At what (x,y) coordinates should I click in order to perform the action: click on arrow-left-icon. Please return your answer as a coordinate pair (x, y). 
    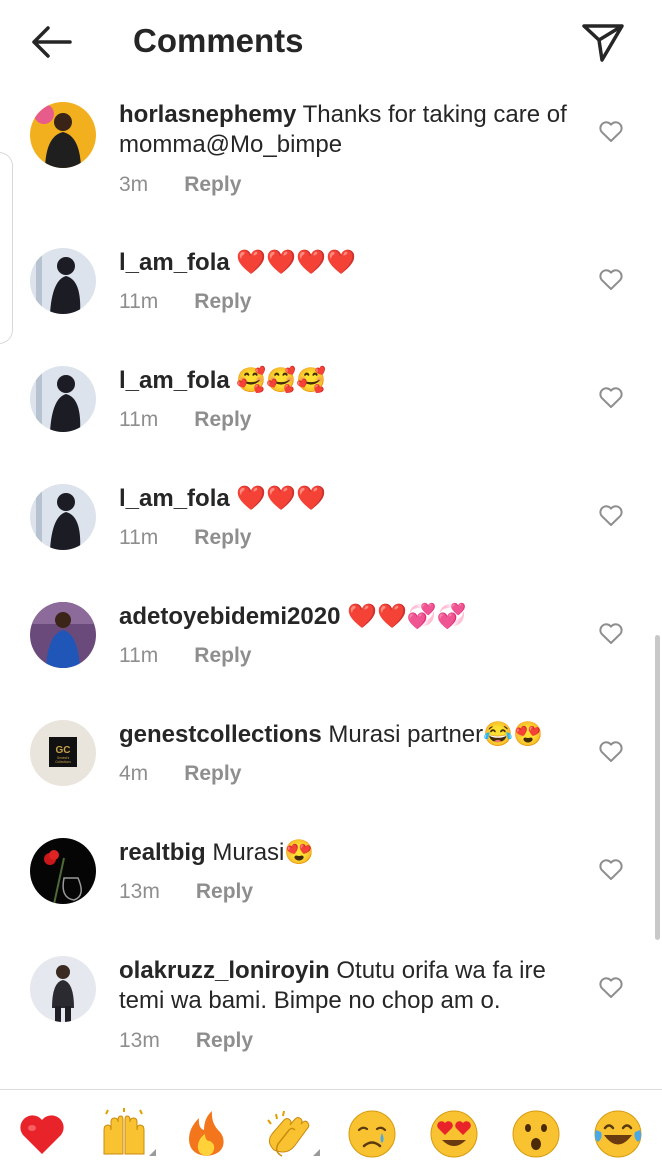
    Looking at the image, I should click on (52, 42).